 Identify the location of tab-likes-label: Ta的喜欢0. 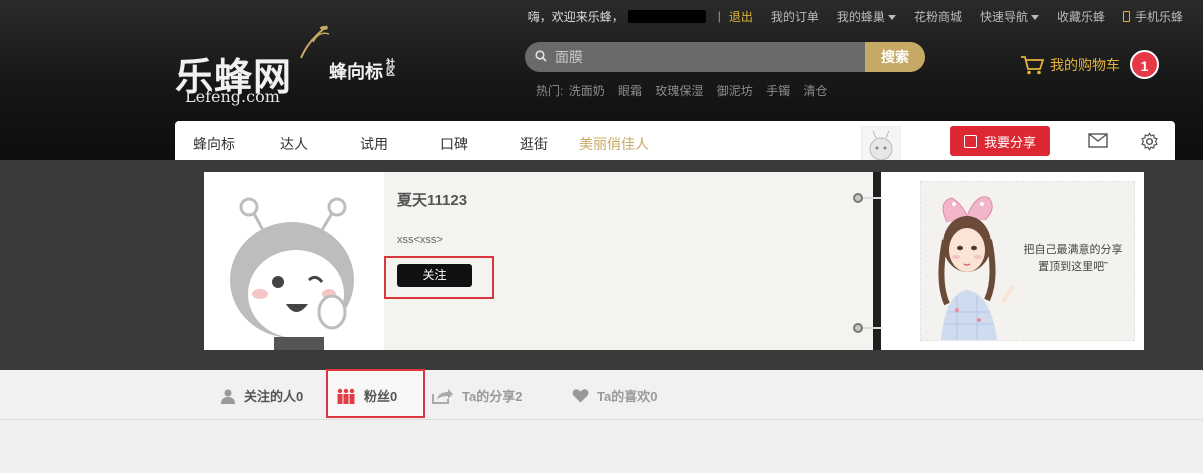
(627, 396).